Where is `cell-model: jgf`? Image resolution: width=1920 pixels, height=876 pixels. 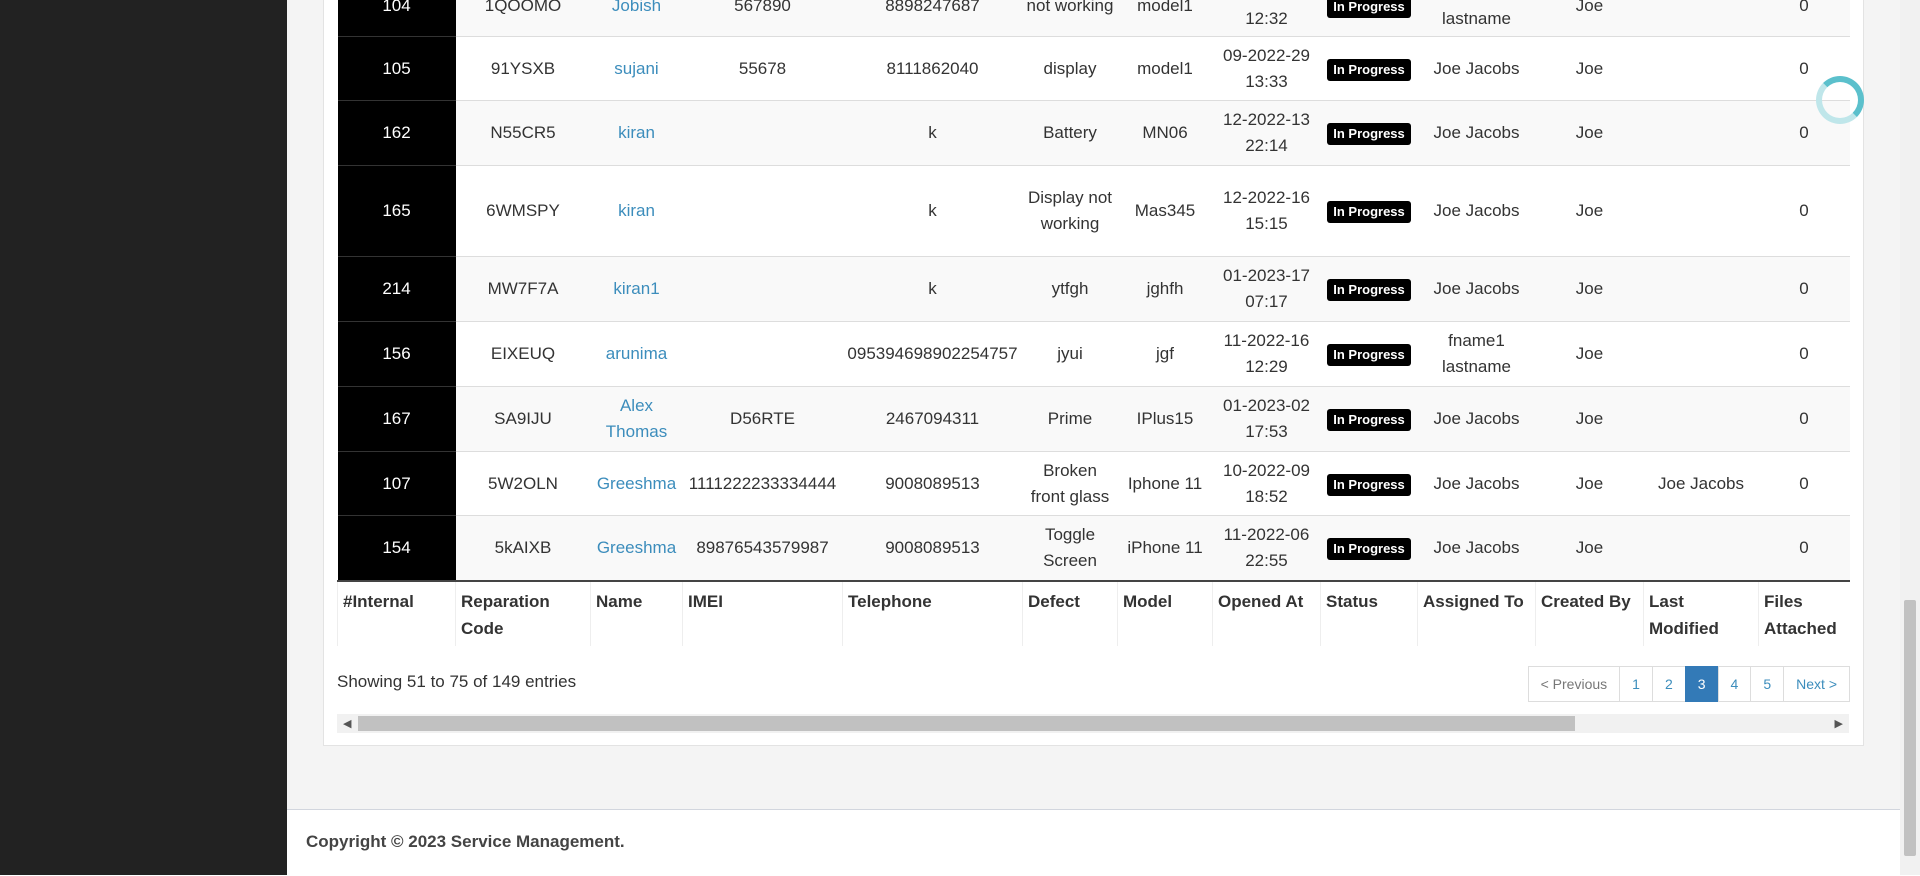 cell-model: jgf is located at coordinates (1165, 354).